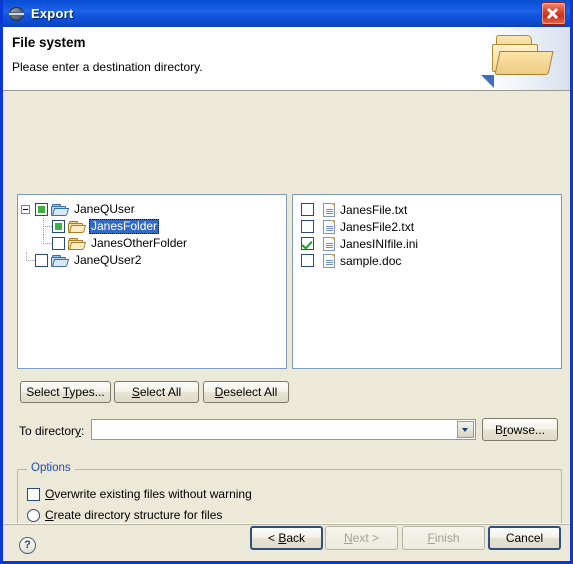 Image resolution: width=573 pixels, height=564 pixels. What do you see at coordinates (124, 226) in the screenshot?
I see `tree-node-label: JanesFolder` at bounding box center [124, 226].